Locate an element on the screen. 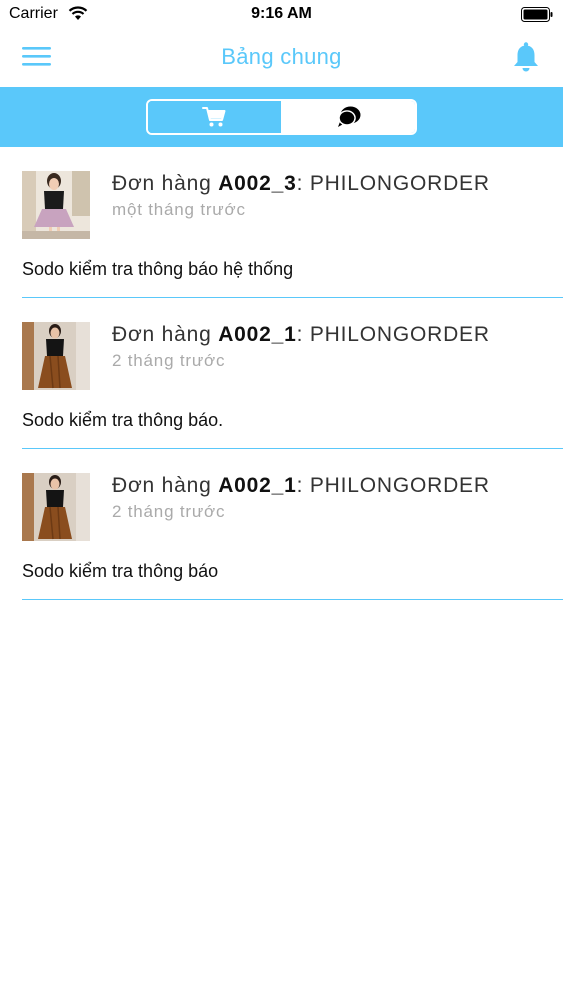 This screenshot has width=563, height=1000. tab-bar is located at coordinates (281, 117).